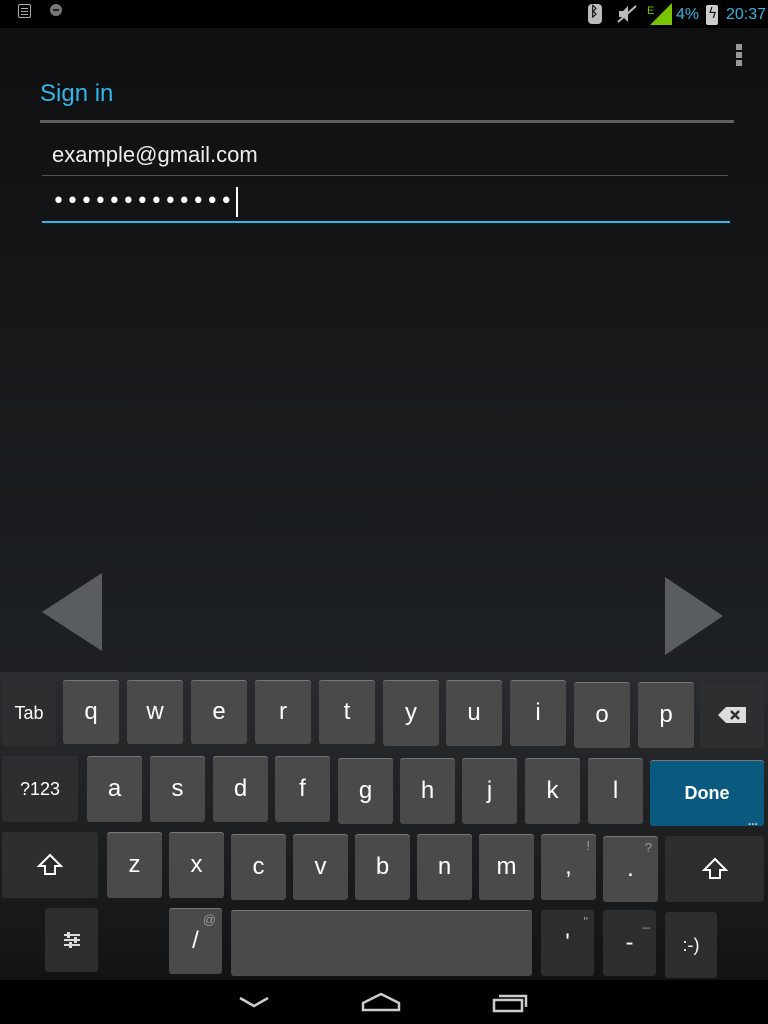 Image resolution: width=768 pixels, height=1024 pixels. I want to click on recent-apps-icon, so click(510, 1003).